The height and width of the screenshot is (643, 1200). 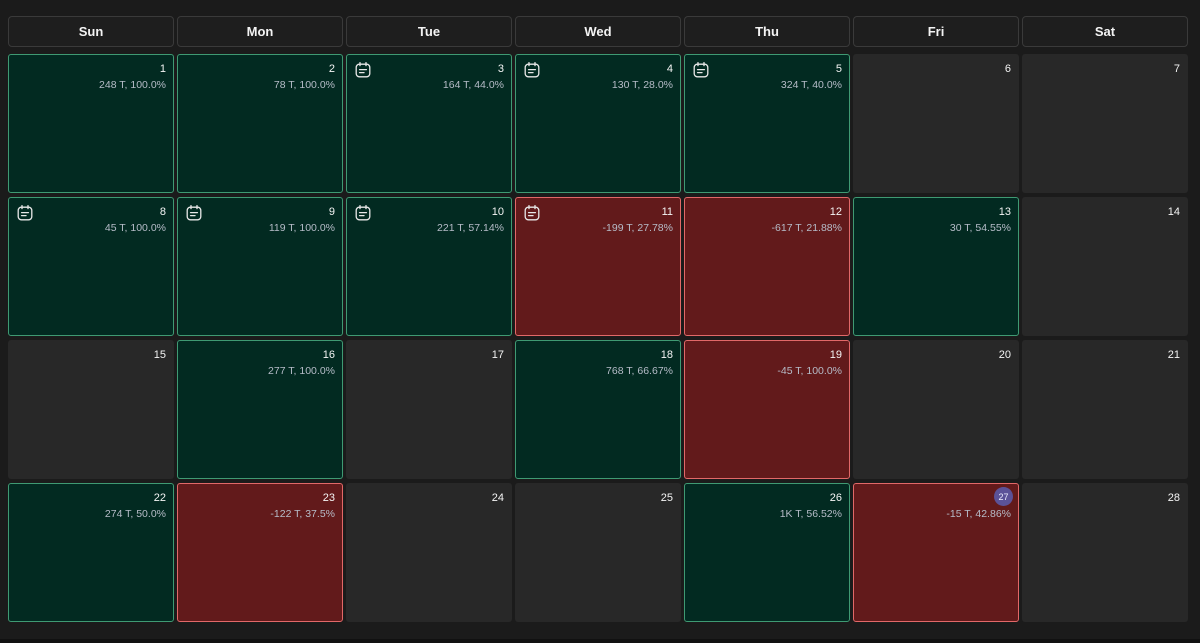 What do you see at coordinates (328, 355) in the screenshot?
I see `day-number: 16` at bounding box center [328, 355].